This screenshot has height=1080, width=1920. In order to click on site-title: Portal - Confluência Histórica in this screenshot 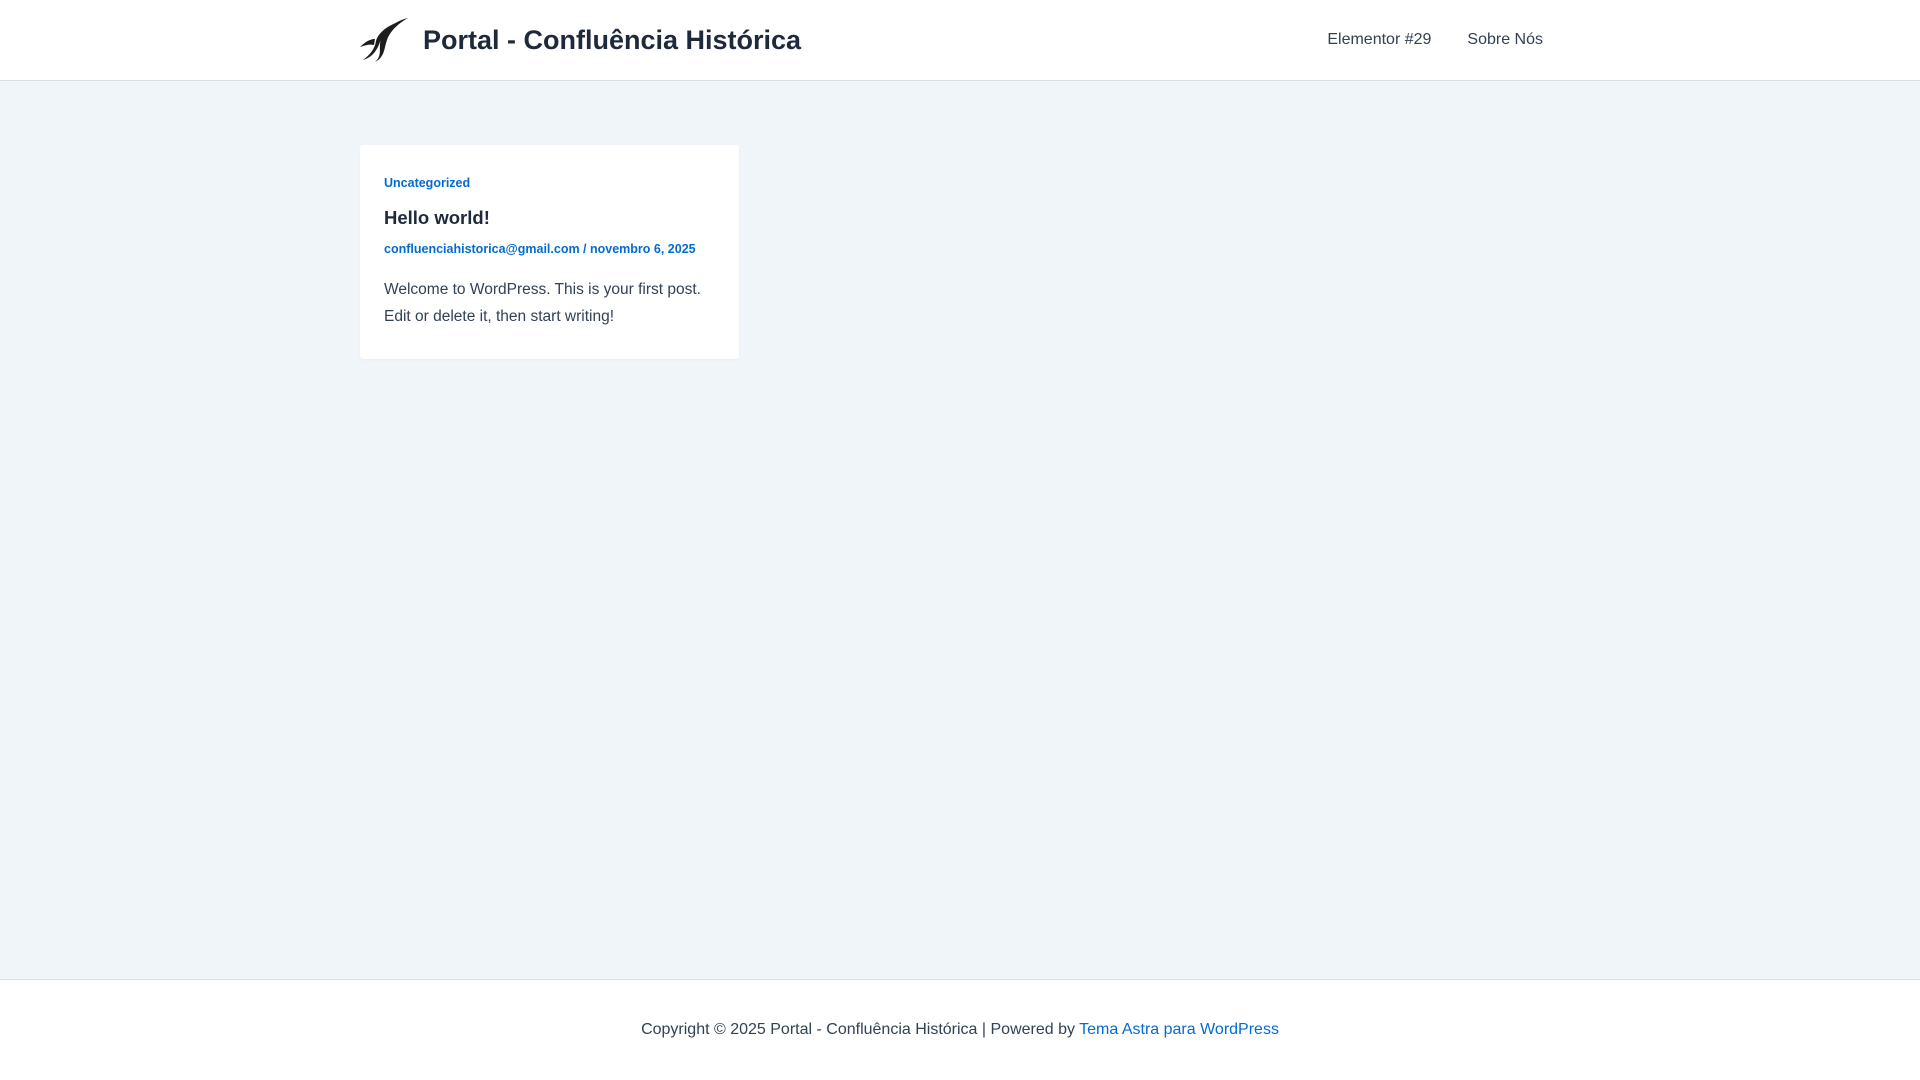, I will do `click(612, 40)`.